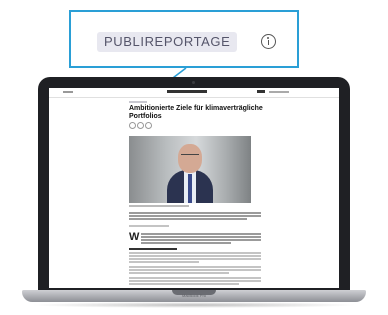 The width and height of the screenshot is (388, 315). I want to click on bookmark-icon, so click(148, 125).